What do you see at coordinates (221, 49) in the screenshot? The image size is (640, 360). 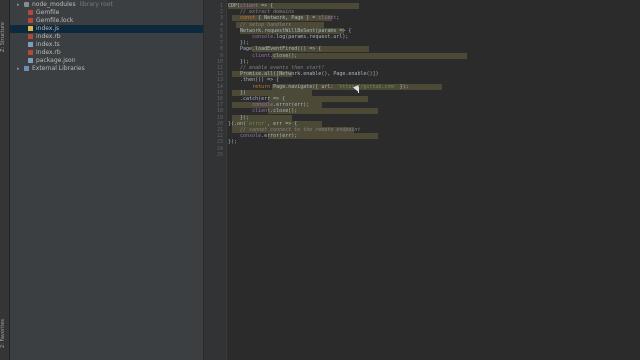 I see `line-number: 8` at bounding box center [221, 49].